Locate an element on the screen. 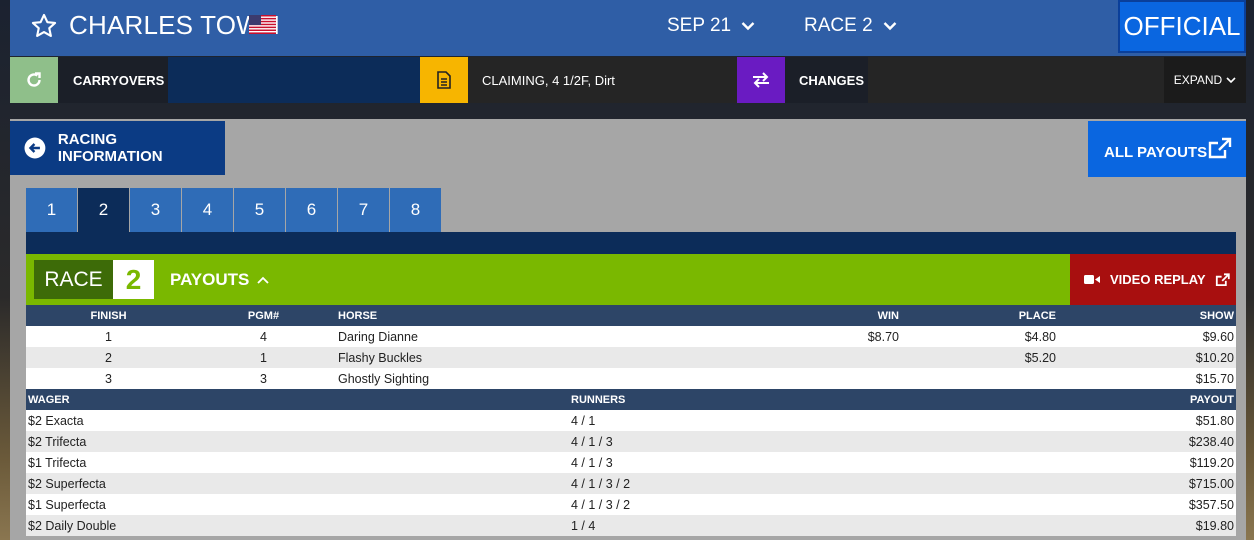 The width and height of the screenshot is (1254, 540). favorite-star-icon is located at coordinates (44, 26).